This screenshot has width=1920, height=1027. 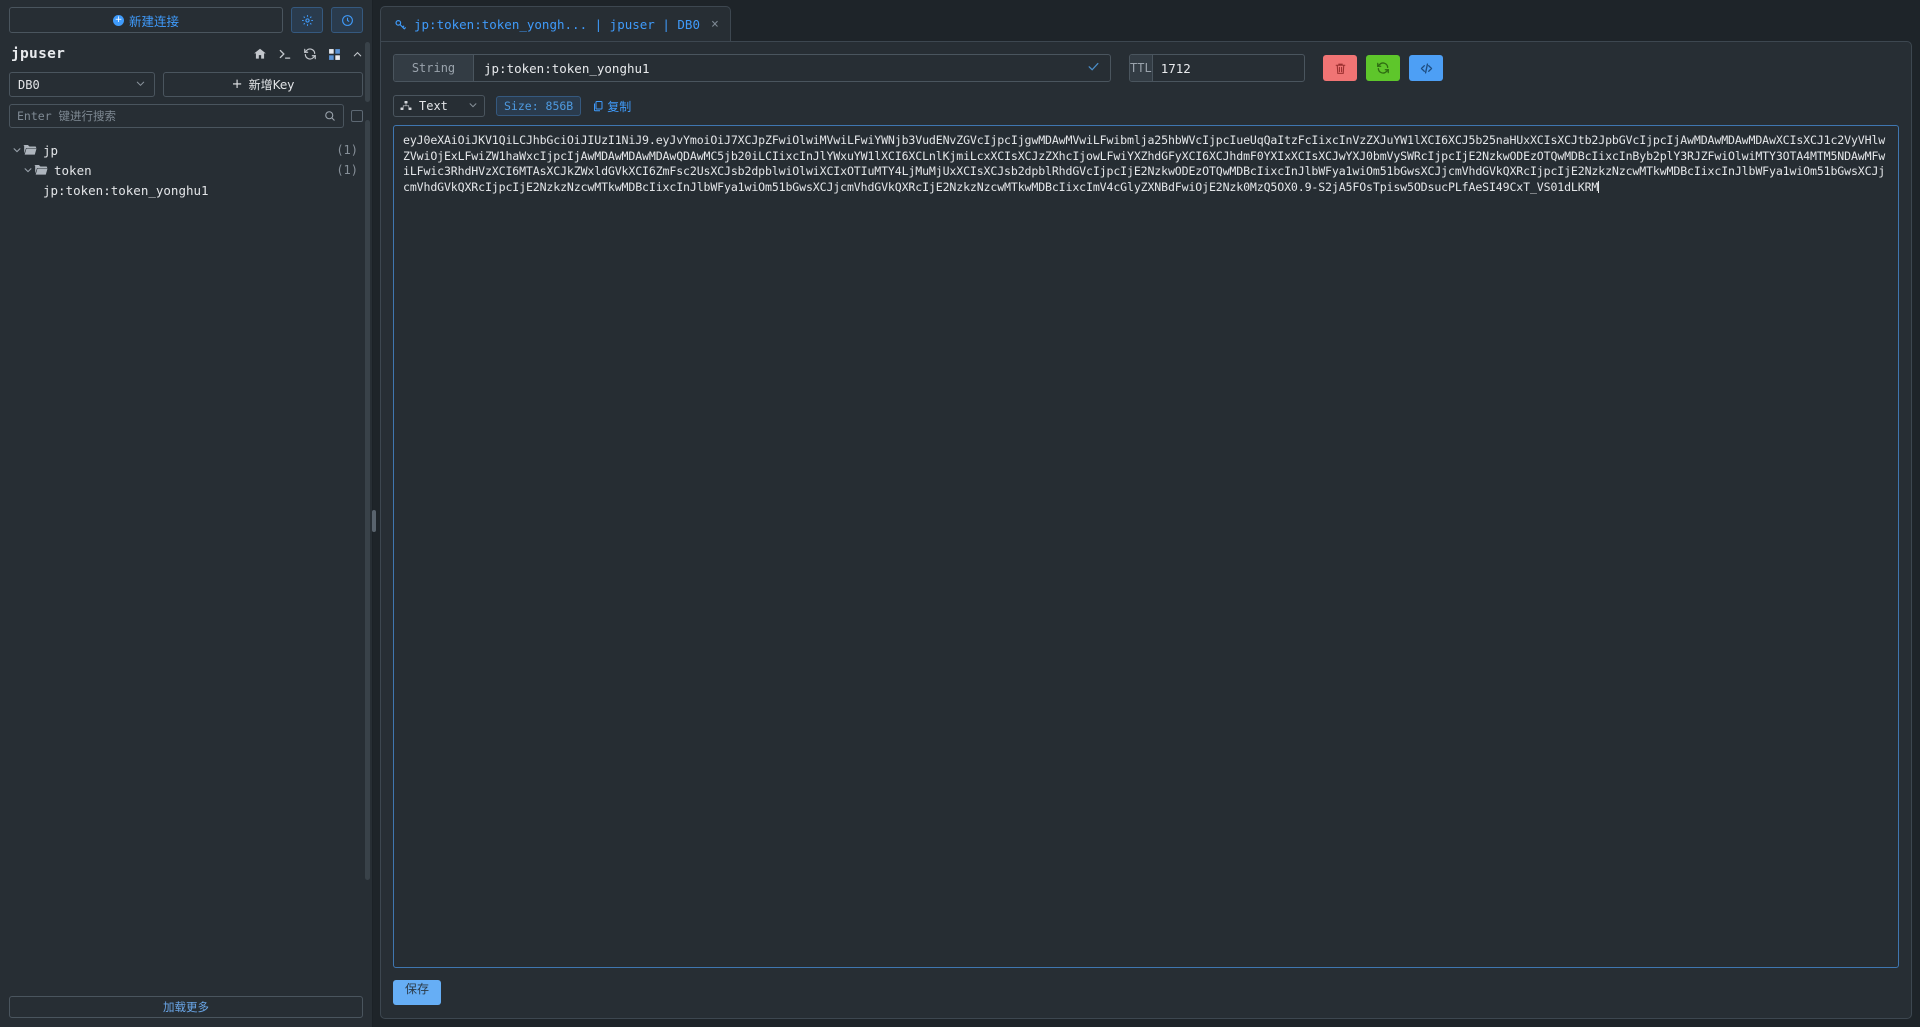 What do you see at coordinates (433, 106) in the screenshot?
I see `format-select-value: Text` at bounding box center [433, 106].